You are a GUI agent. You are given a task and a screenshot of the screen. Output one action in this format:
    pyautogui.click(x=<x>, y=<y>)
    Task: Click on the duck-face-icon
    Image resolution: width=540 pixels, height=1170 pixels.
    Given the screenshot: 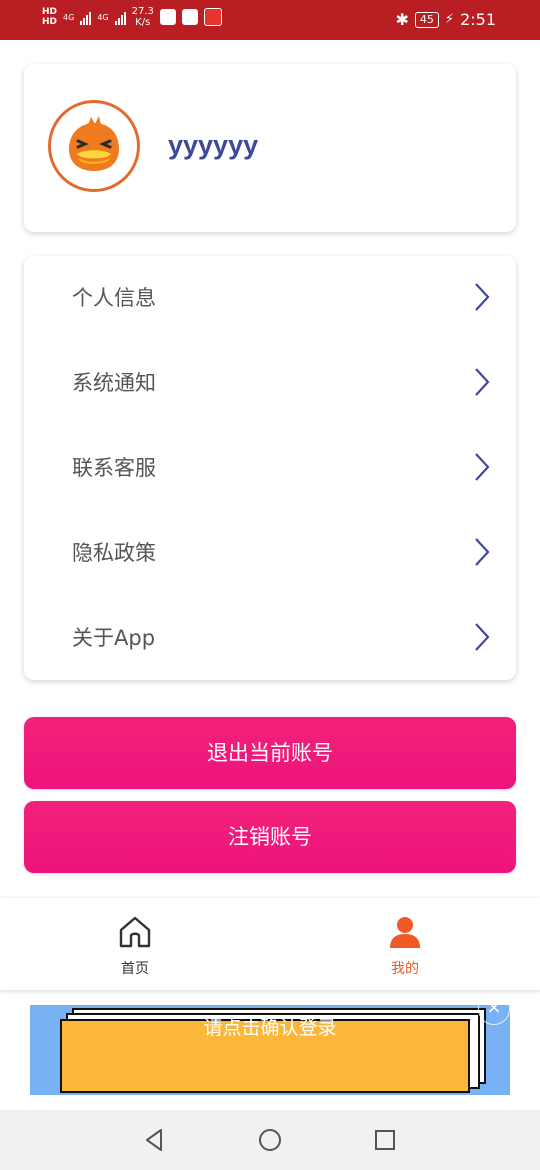 What is the action you would take?
    pyautogui.click(x=94, y=143)
    